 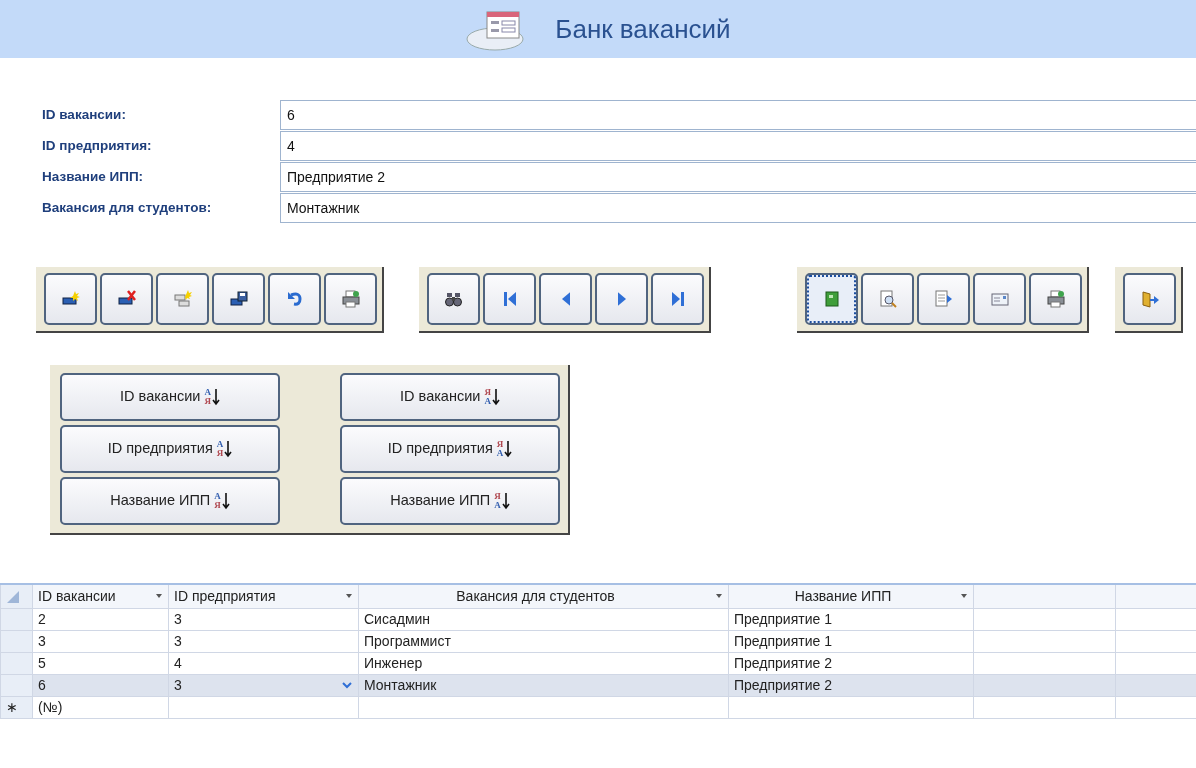 I want to click on table-cell: 6, so click(x=100, y=685).